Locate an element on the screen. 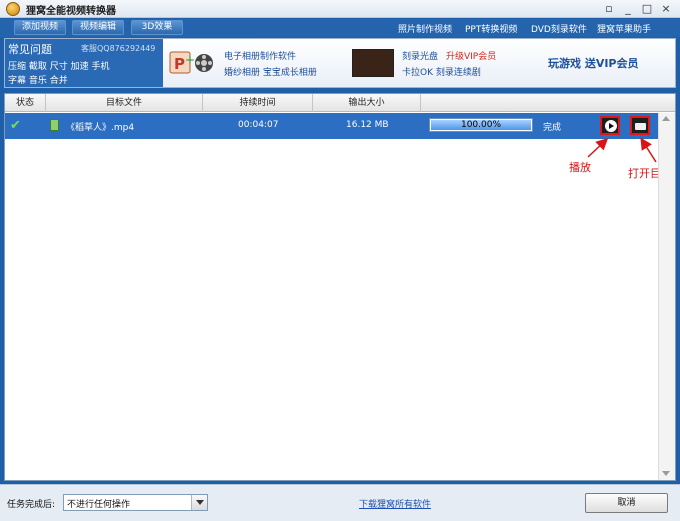 The image size is (680, 521). task-done-value: 不进行任何操作 is located at coordinates (99, 505).